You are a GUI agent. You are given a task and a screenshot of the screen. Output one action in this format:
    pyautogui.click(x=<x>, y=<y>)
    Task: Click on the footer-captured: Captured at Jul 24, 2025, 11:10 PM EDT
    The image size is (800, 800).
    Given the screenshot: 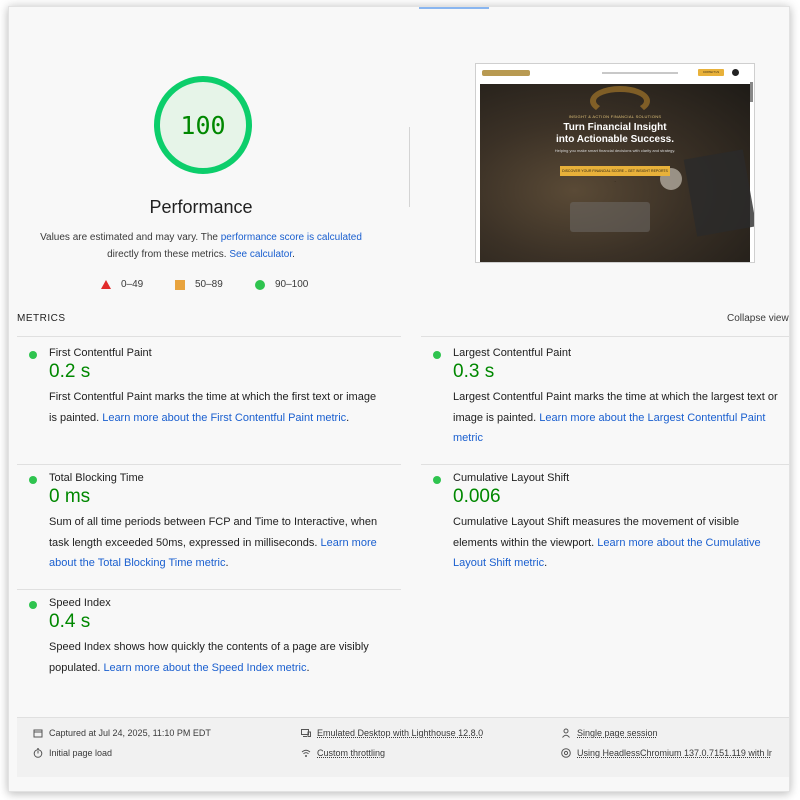 What is the action you would take?
    pyautogui.click(x=122, y=733)
    